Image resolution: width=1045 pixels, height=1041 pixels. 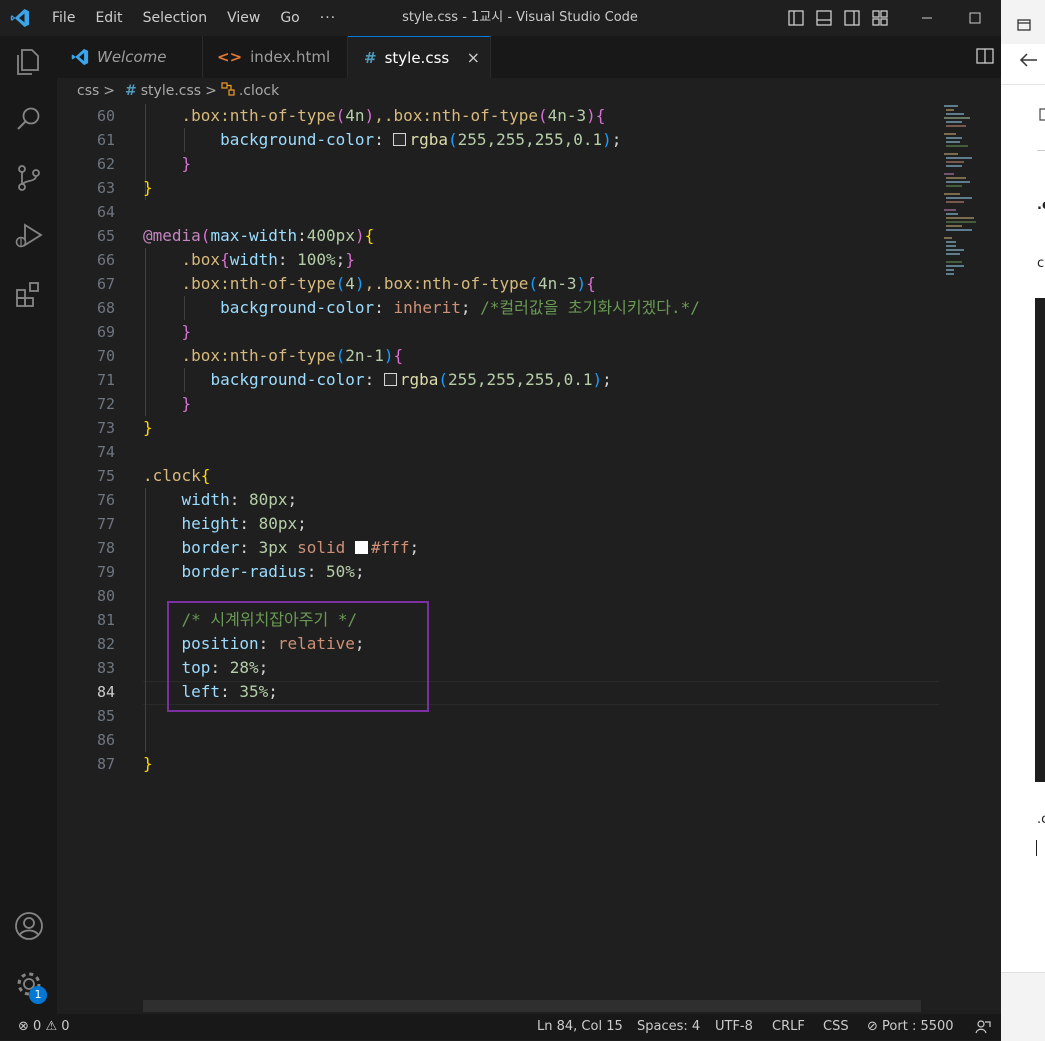 What do you see at coordinates (1042, 115) in the screenshot?
I see `checkbox-icon` at bounding box center [1042, 115].